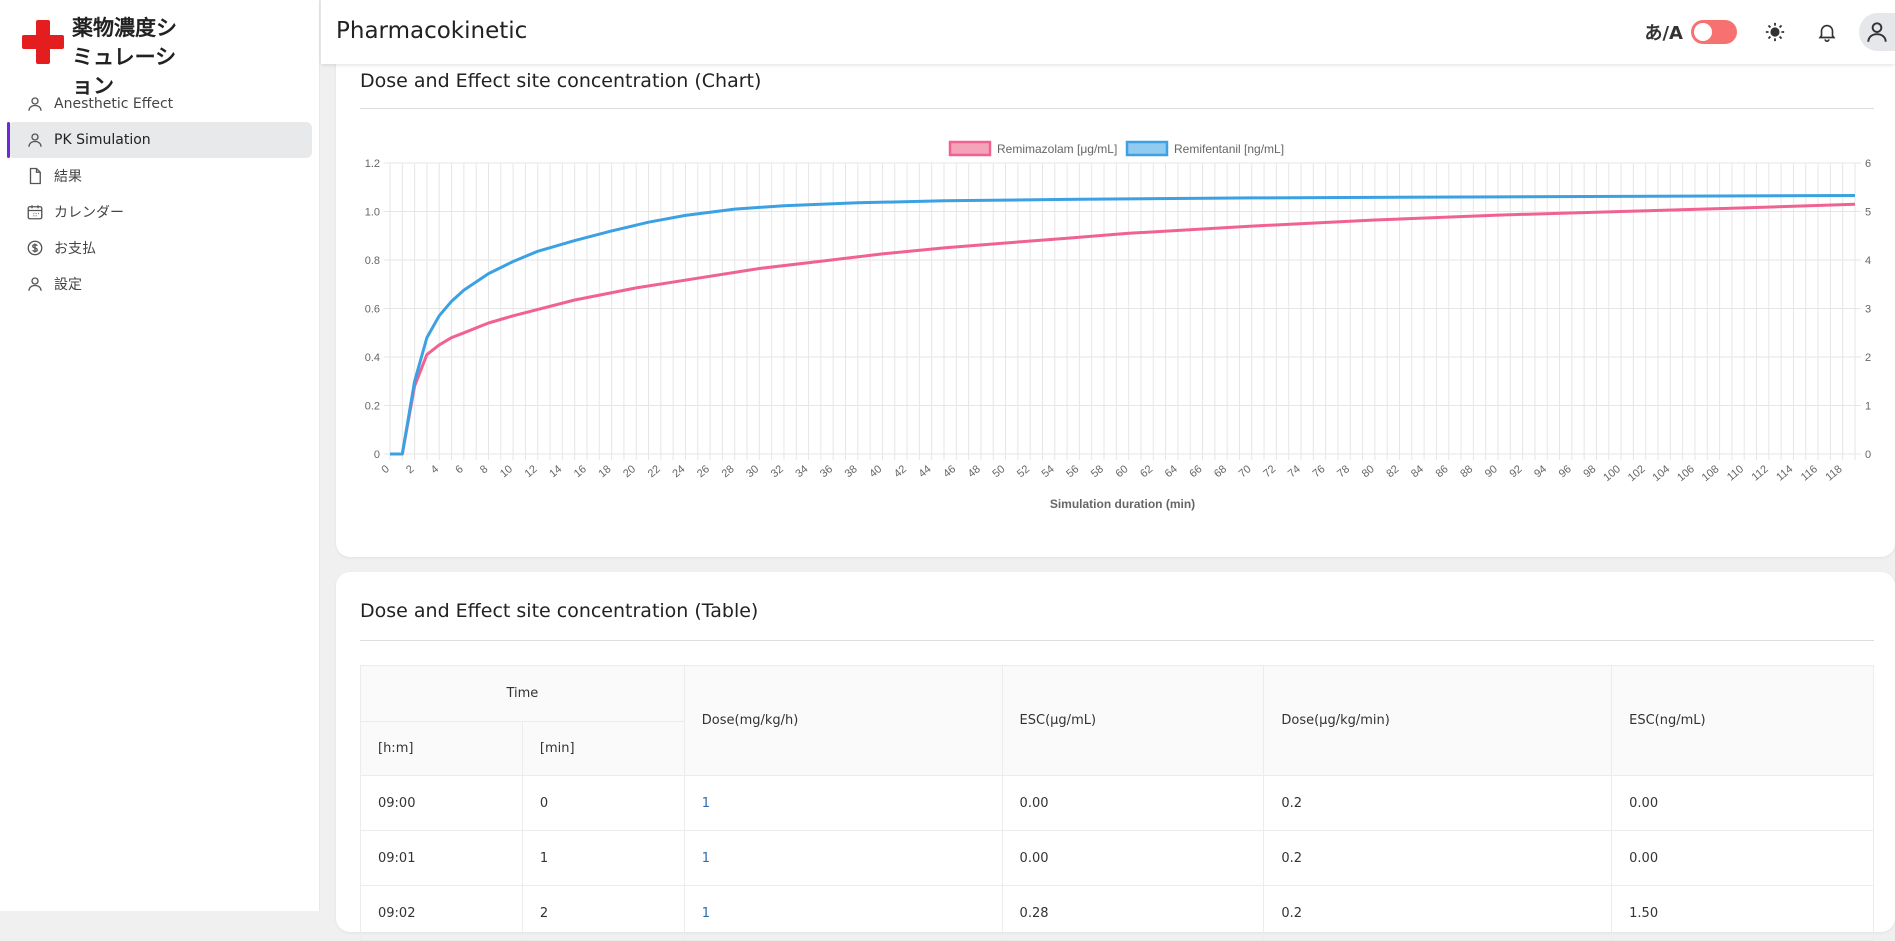  I want to click on x-tick-label: 48, so click(974, 471).